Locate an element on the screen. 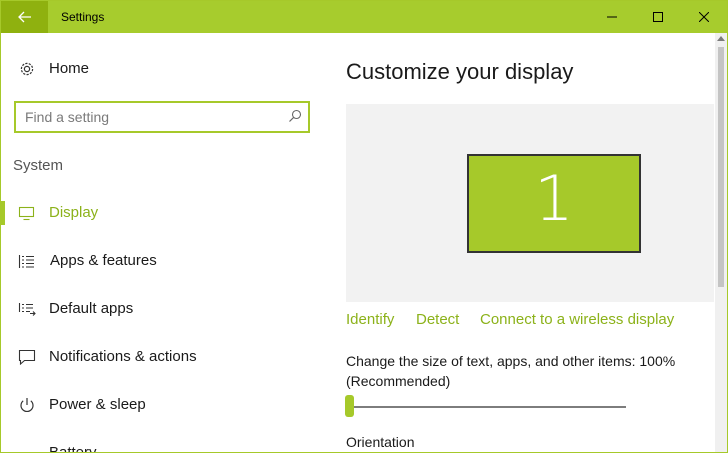  wireless-display-link: Connect to a wireless display is located at coordinates (577, 319).